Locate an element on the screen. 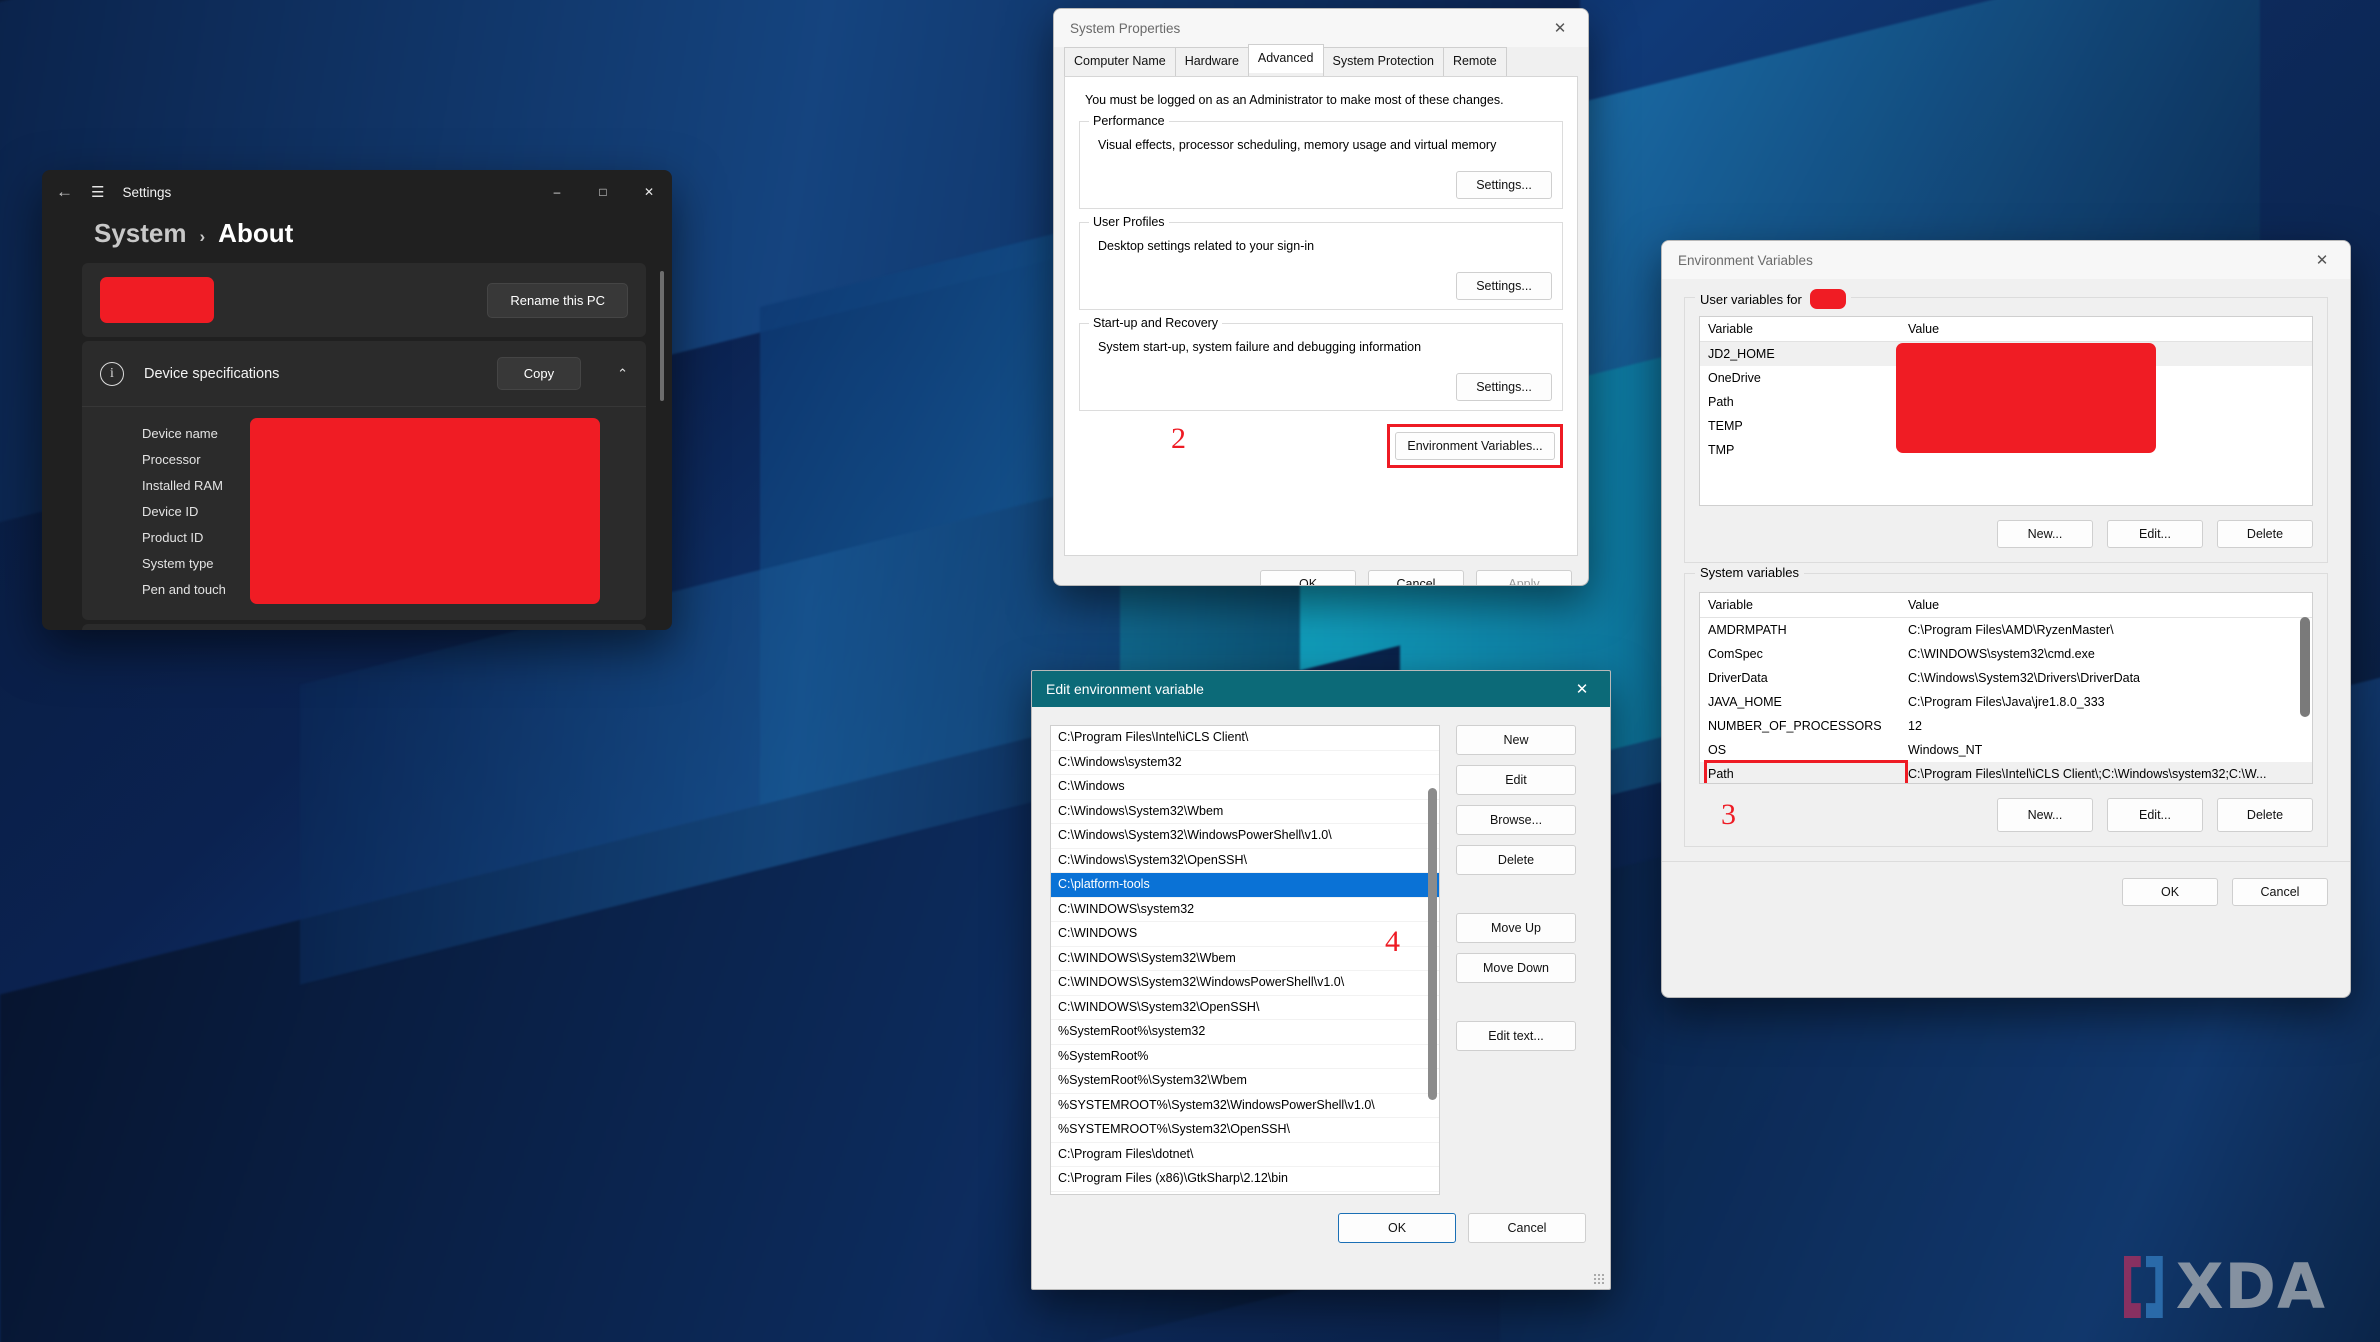 The width and height of the screenshot is (2380, 1342). system-properties-ok-button: OK is located at coordinates (1308, 577).